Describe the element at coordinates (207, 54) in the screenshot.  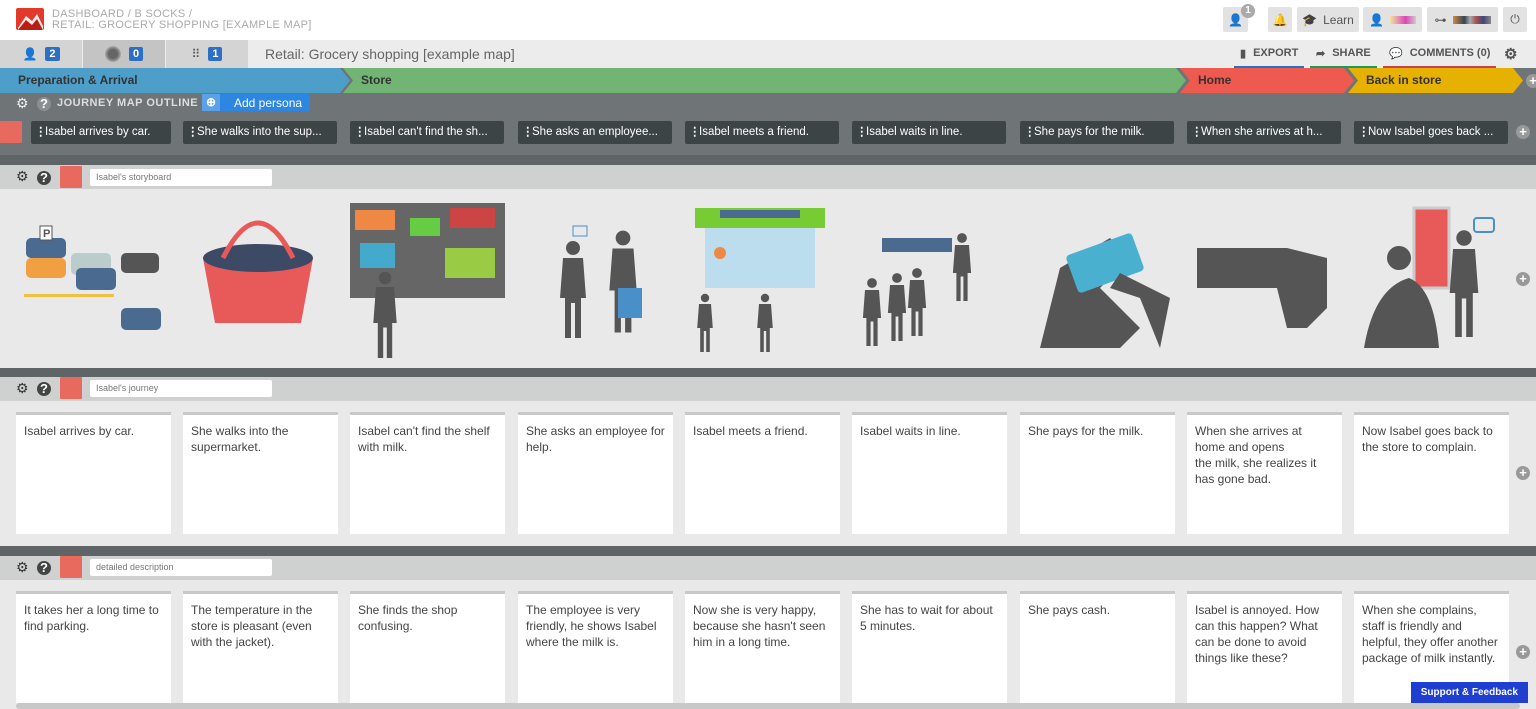
I see `tab-structure: ⠿ 1` at that location.